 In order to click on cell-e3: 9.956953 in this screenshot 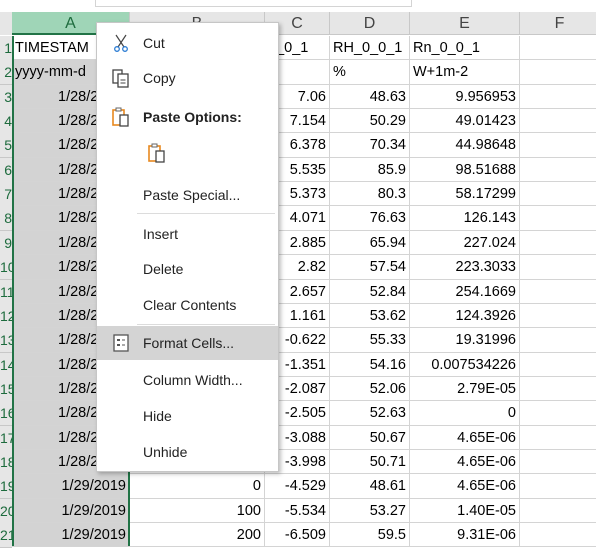, I will do `click(465, 97)`.